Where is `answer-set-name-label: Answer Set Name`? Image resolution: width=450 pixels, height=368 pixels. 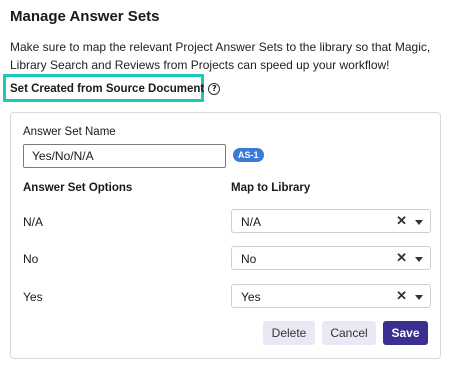
answer-set-name-label: Answer Set Name is located at coordinates (69, 132).